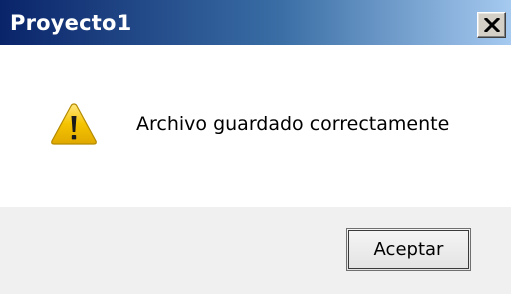 The width and height of the screenshot is (511, 294). I want to click on message-text: Archivo guardado correctamente, so click(293, 124).